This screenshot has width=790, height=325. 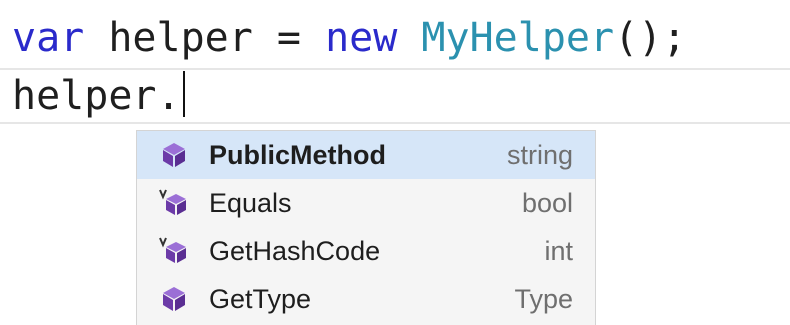 I want to click on keyword-var: var, so click(x=48, y=38).